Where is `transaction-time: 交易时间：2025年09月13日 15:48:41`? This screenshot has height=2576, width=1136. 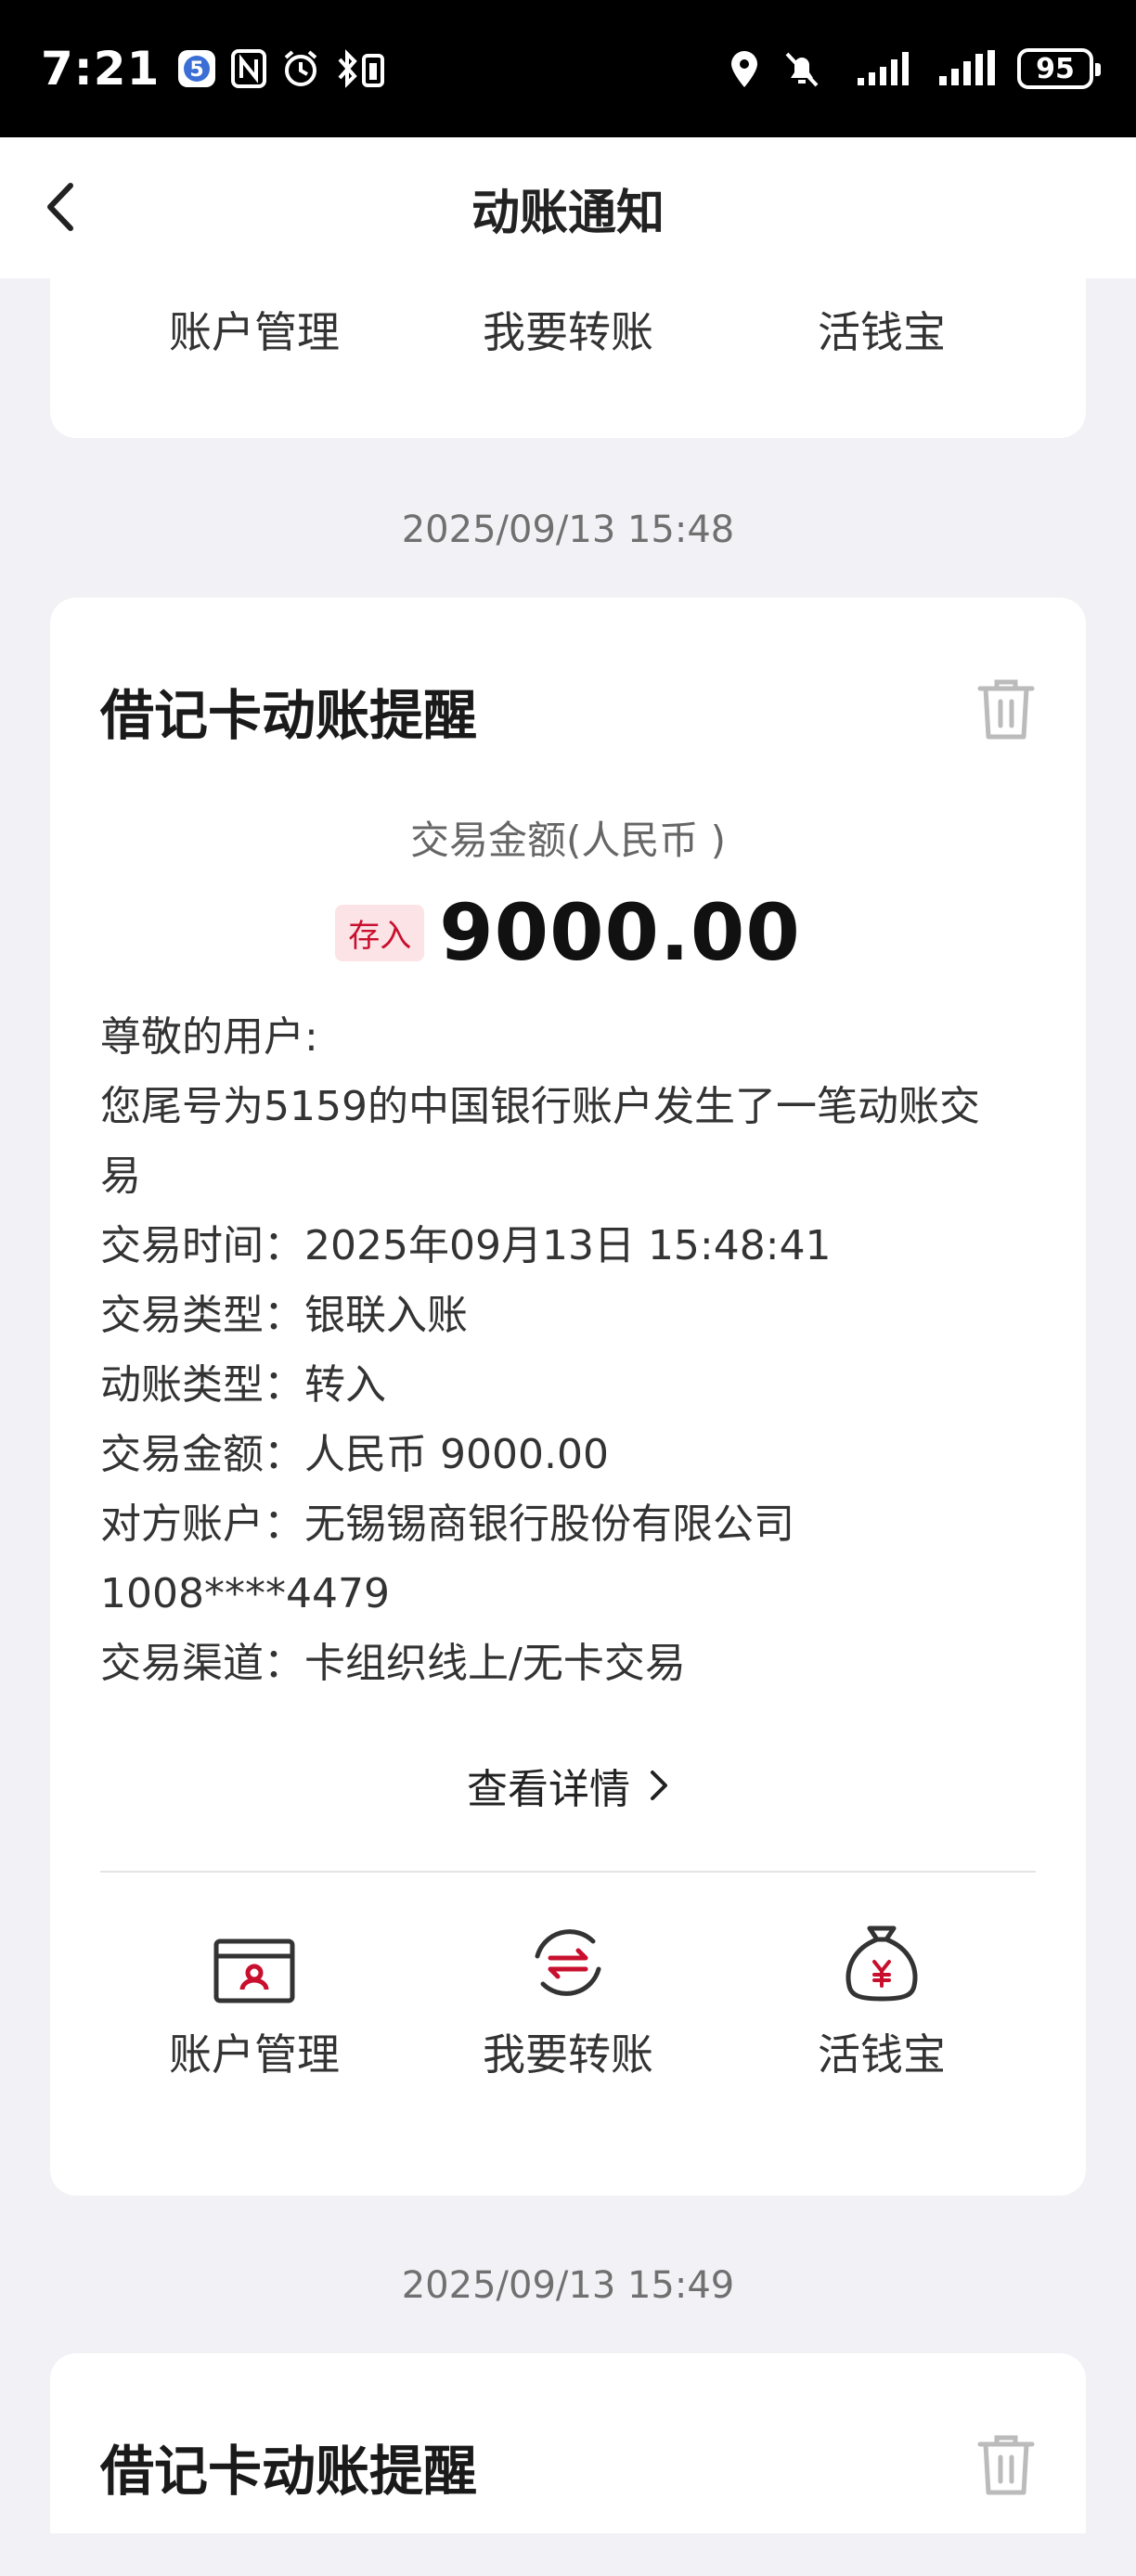 transaction-time: 交易时间：2025年09月13日 15:48:41 is located at coordinates (466, 1245).